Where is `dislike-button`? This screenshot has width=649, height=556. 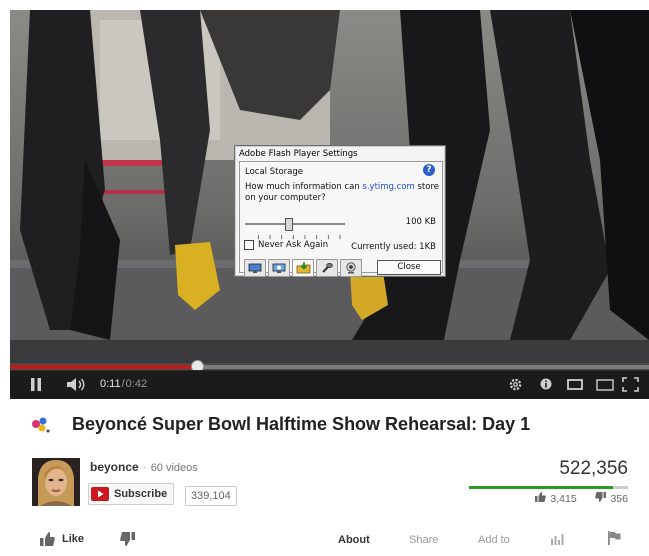 dislike-button is located at coordinates (127, 539).